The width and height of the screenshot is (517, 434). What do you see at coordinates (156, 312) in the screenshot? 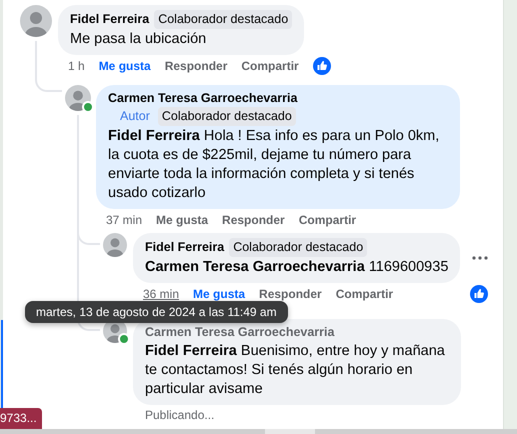
I see `date-tooltip: martes, 13 de agosto de 2024 a las 11:49 am` at bounding box center [156, 312].